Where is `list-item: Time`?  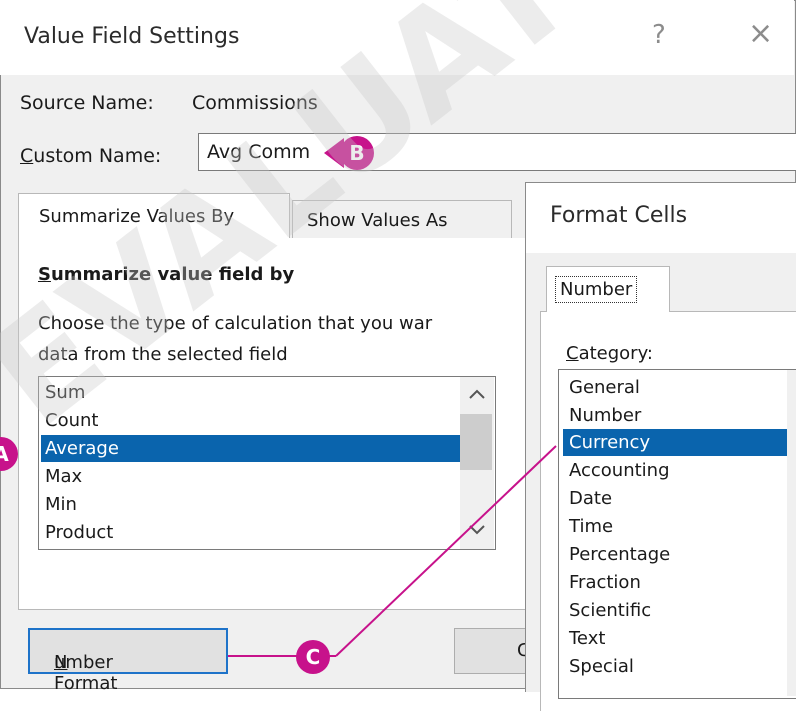 list-item: Time is located at coordinates (679, 526).